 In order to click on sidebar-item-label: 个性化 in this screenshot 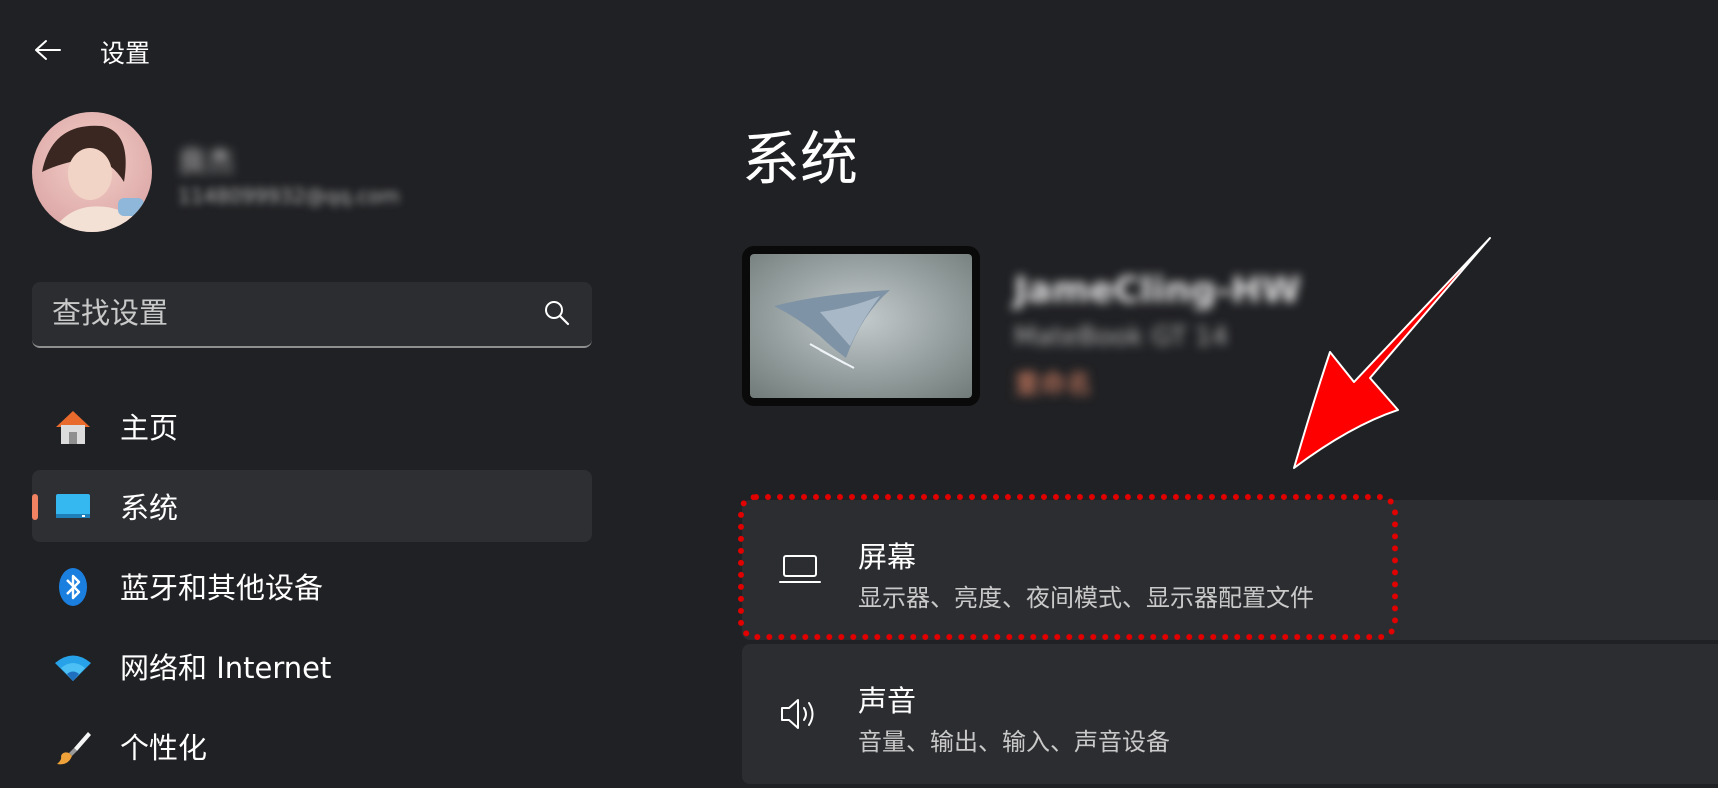, I will do `click(164, 748)`.